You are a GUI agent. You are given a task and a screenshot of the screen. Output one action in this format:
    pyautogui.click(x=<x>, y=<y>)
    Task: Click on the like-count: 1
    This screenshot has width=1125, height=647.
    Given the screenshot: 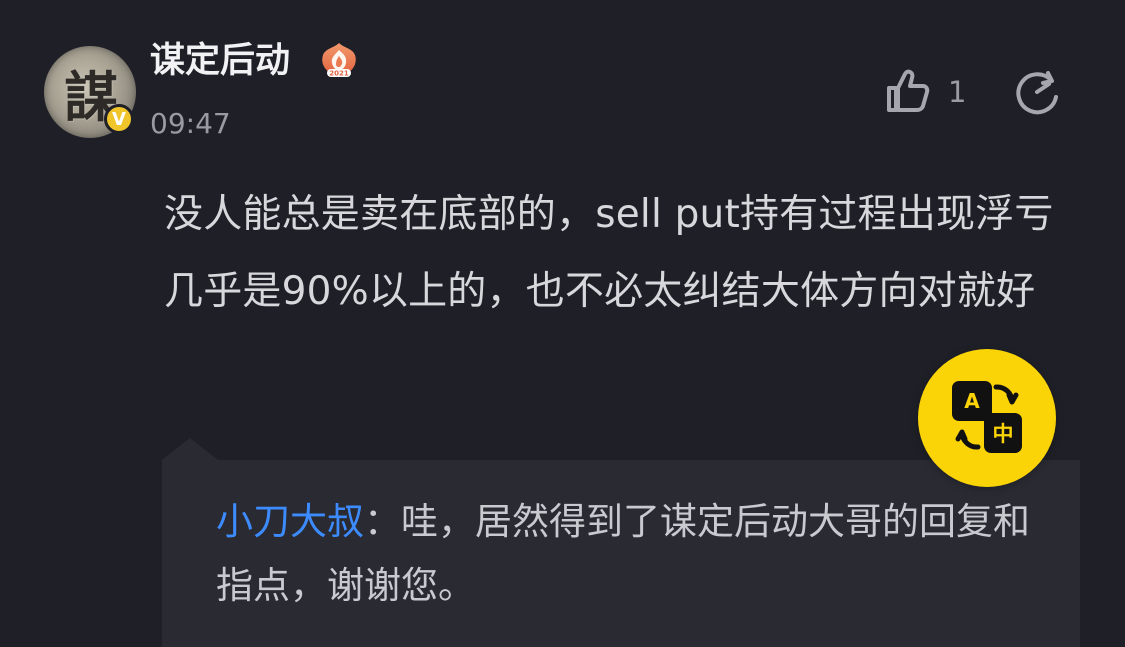 What is the action you would take?
    pyautogui.click(x=957, y=92)
    